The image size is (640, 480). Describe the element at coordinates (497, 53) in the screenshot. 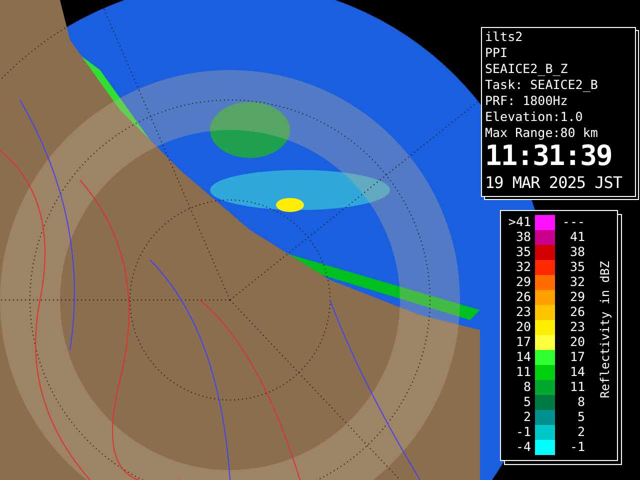

I see `info-line: PPI` at that location.